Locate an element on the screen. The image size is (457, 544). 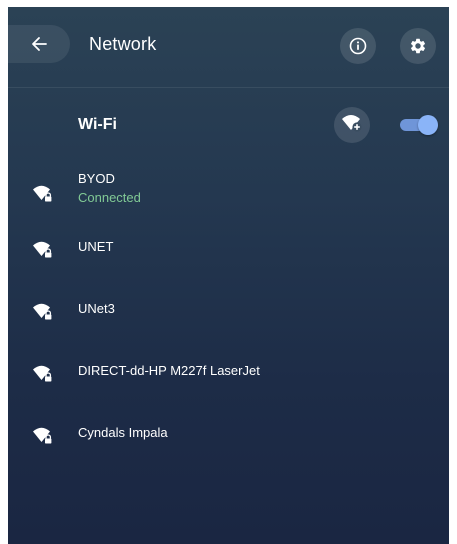
info-icon is located at coordinates (358, 46).